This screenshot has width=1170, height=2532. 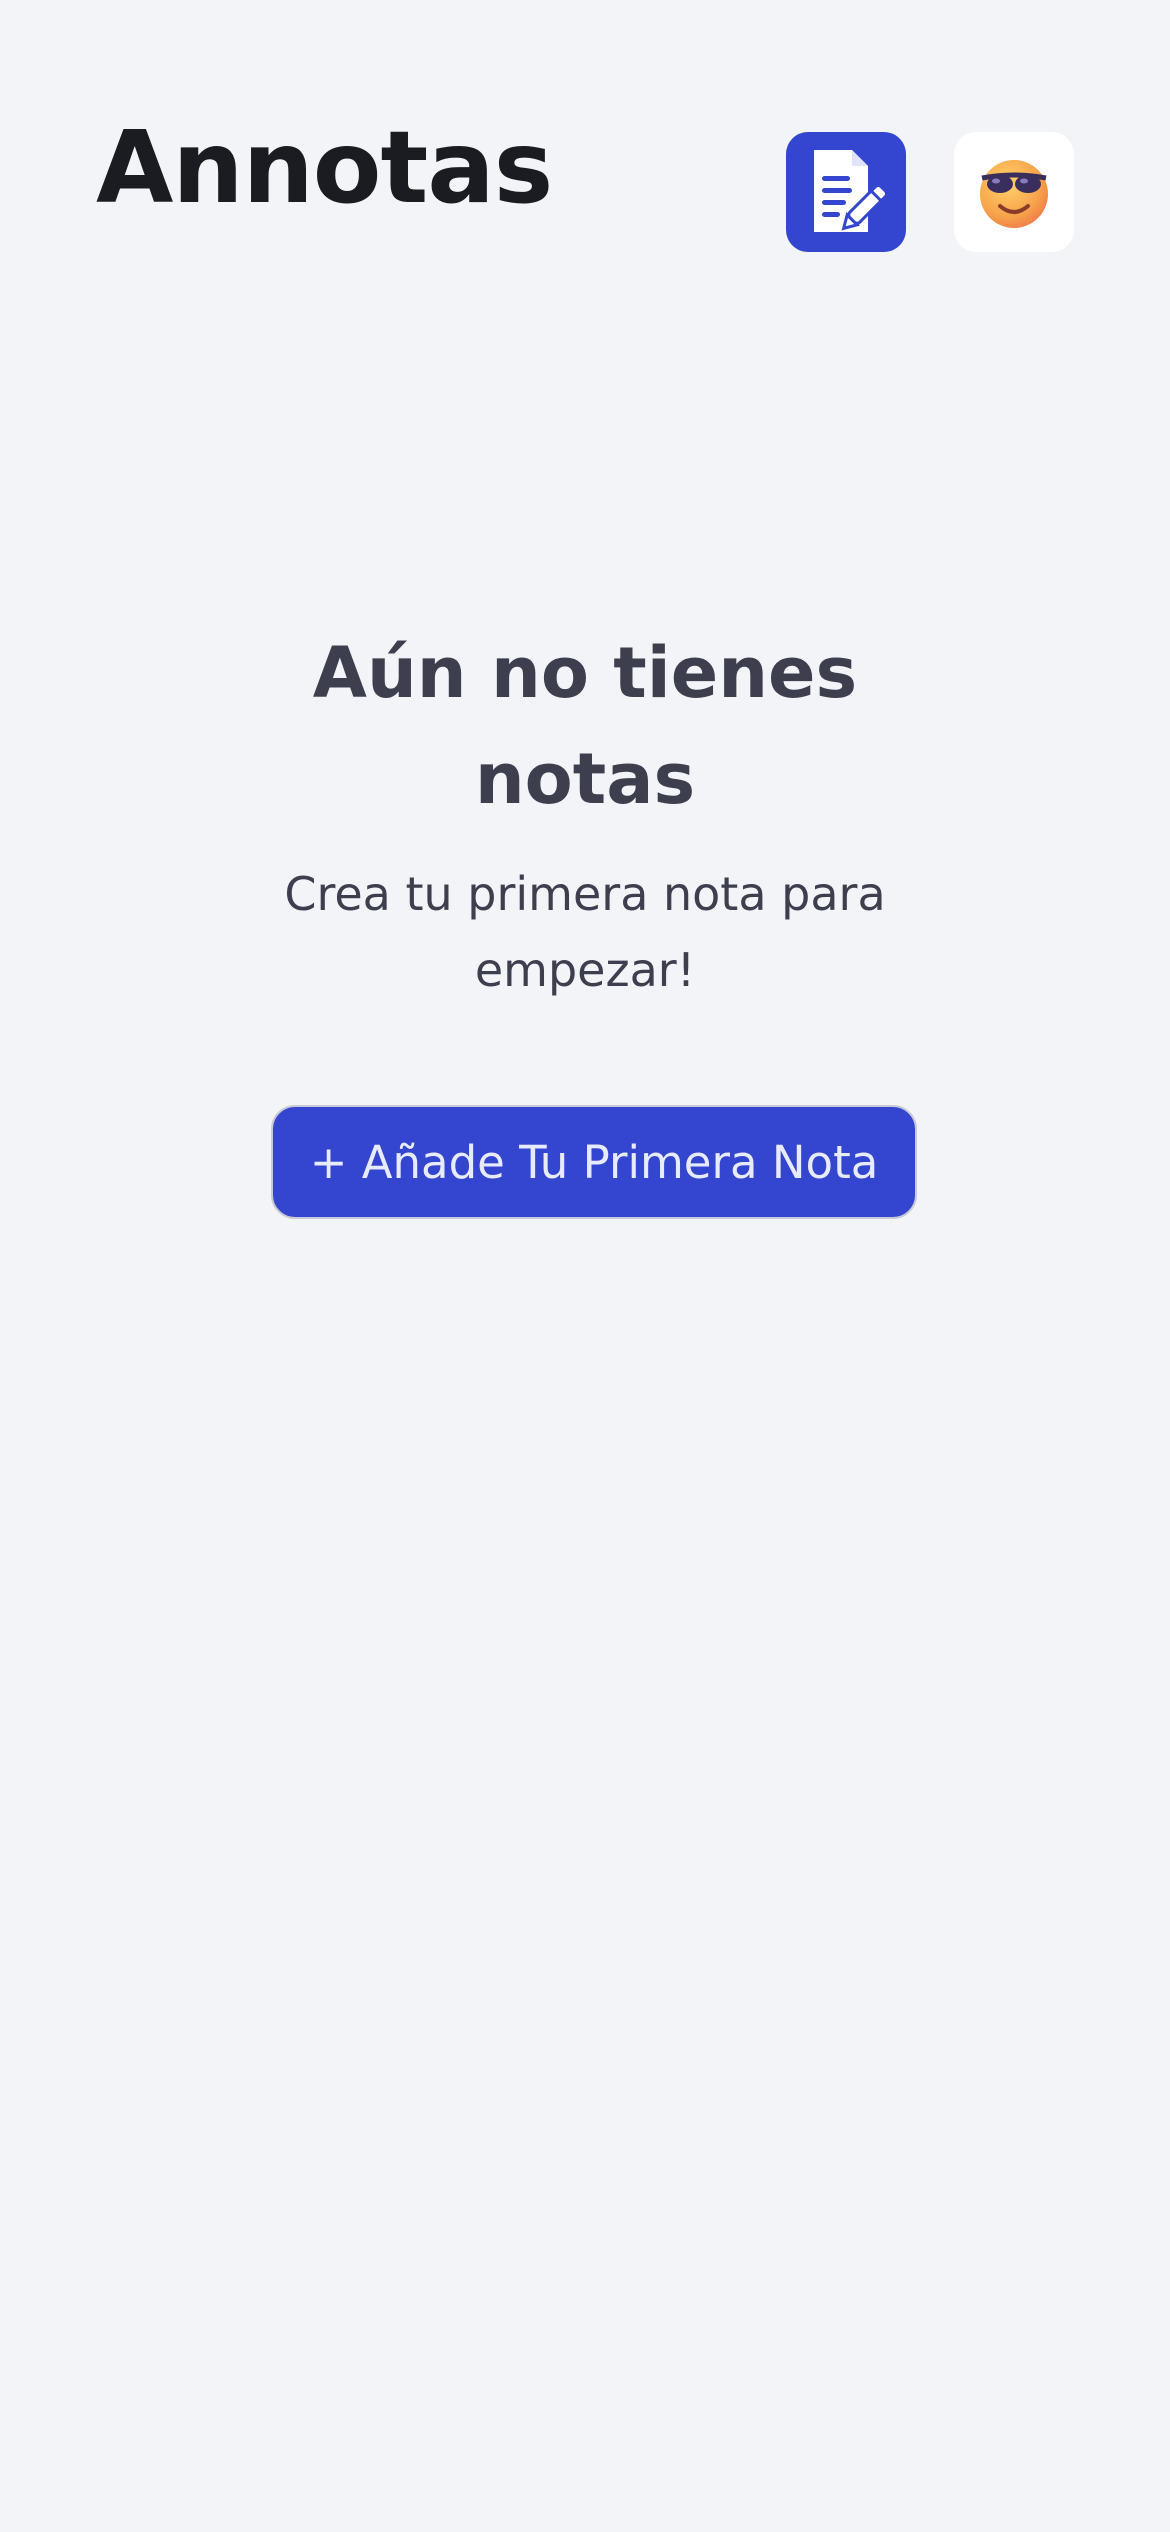 What do you see at coordinates (594, 1162) in the screenshot?
I see `add-first-note-button: + Añade Tu Primera Nota` at bounding box center [594, 1162].